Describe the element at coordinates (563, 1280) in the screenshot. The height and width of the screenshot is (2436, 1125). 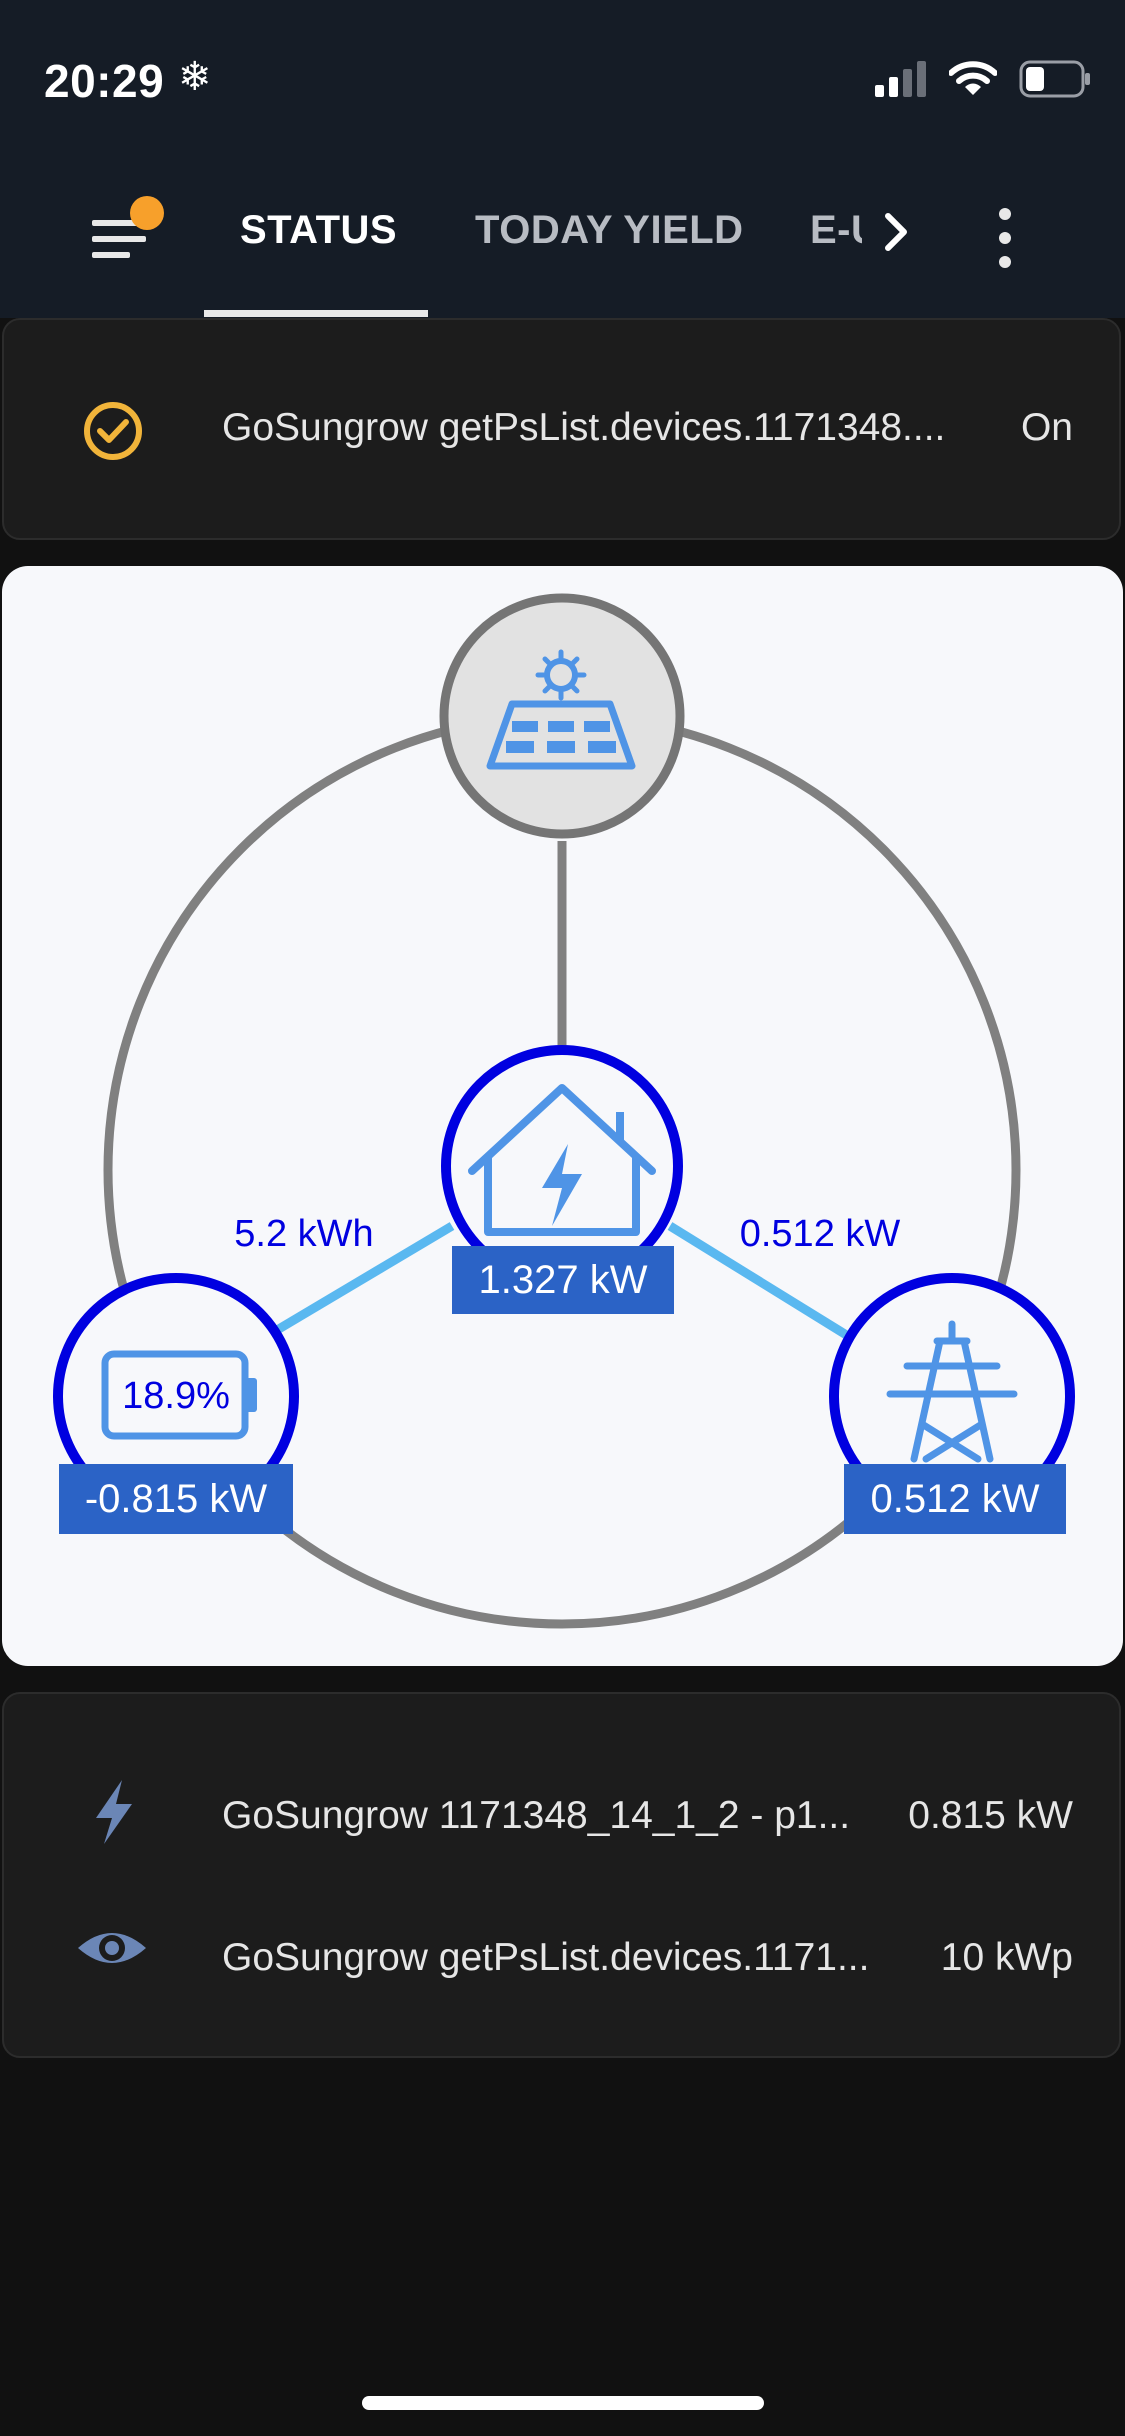
I see `home-power: 1.327 kW` at that location.